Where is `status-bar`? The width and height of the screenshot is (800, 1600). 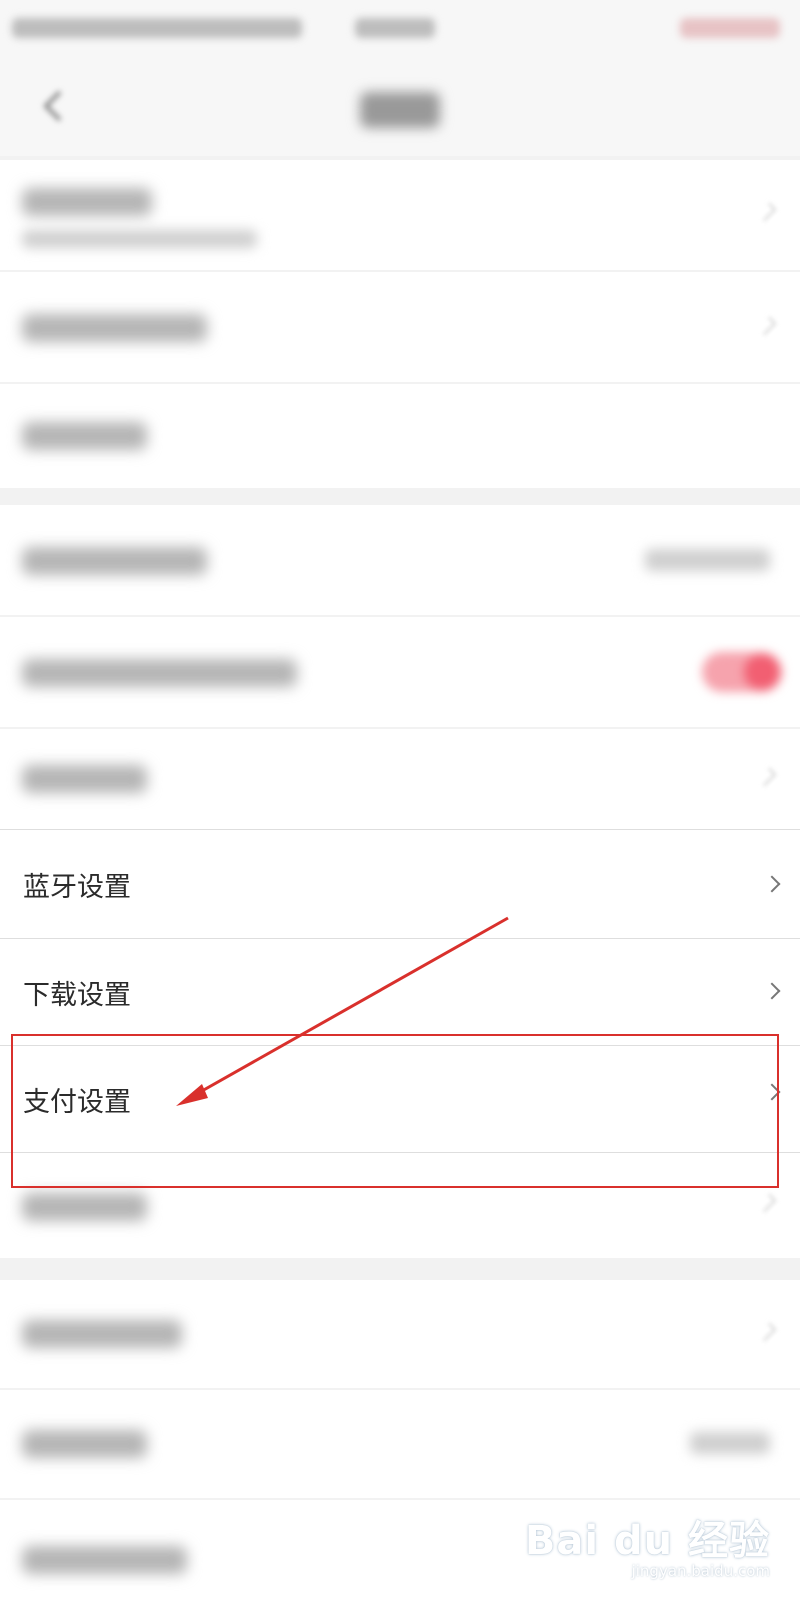 status-bar is located at coordinates (400, 28).